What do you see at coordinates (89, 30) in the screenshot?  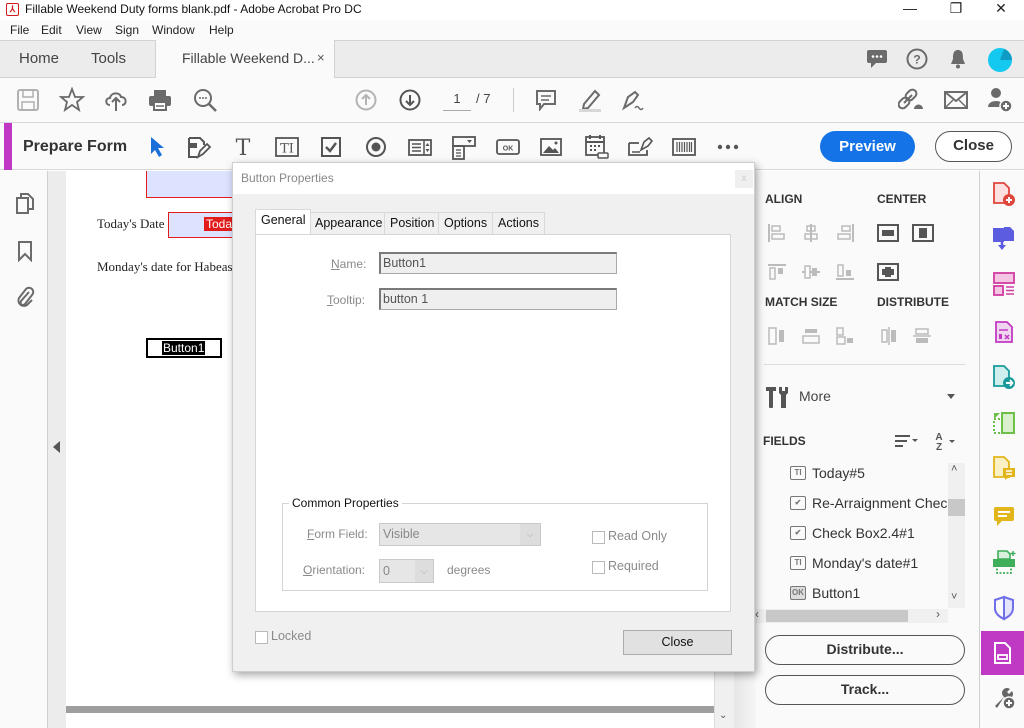 I see `menu-view: View` at bounding box center [89, 30].